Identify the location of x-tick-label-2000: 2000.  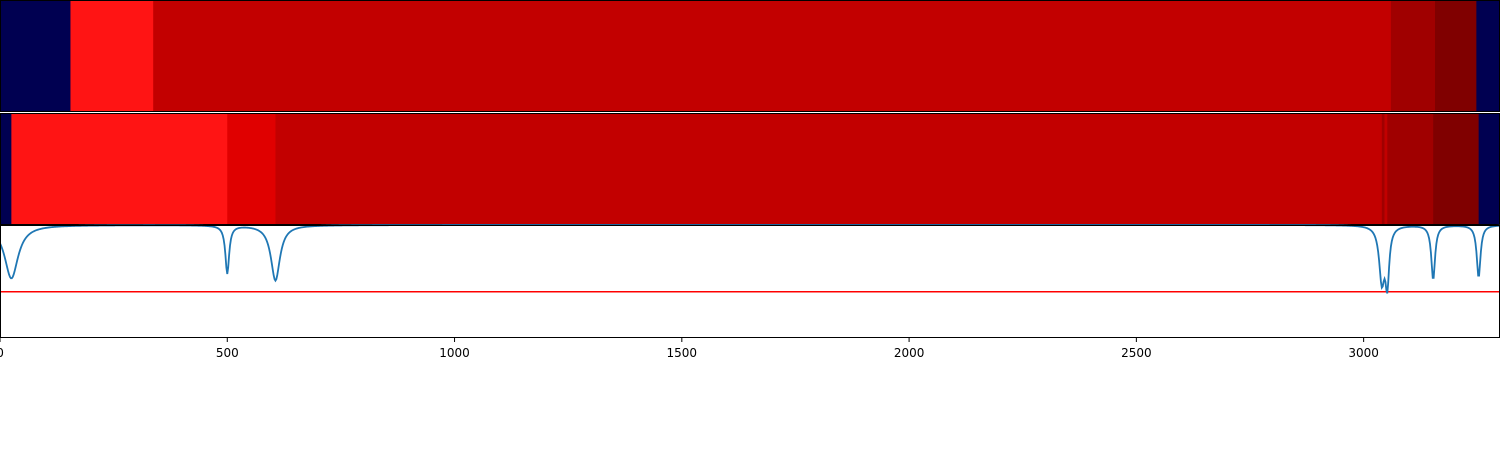
(909, 353).